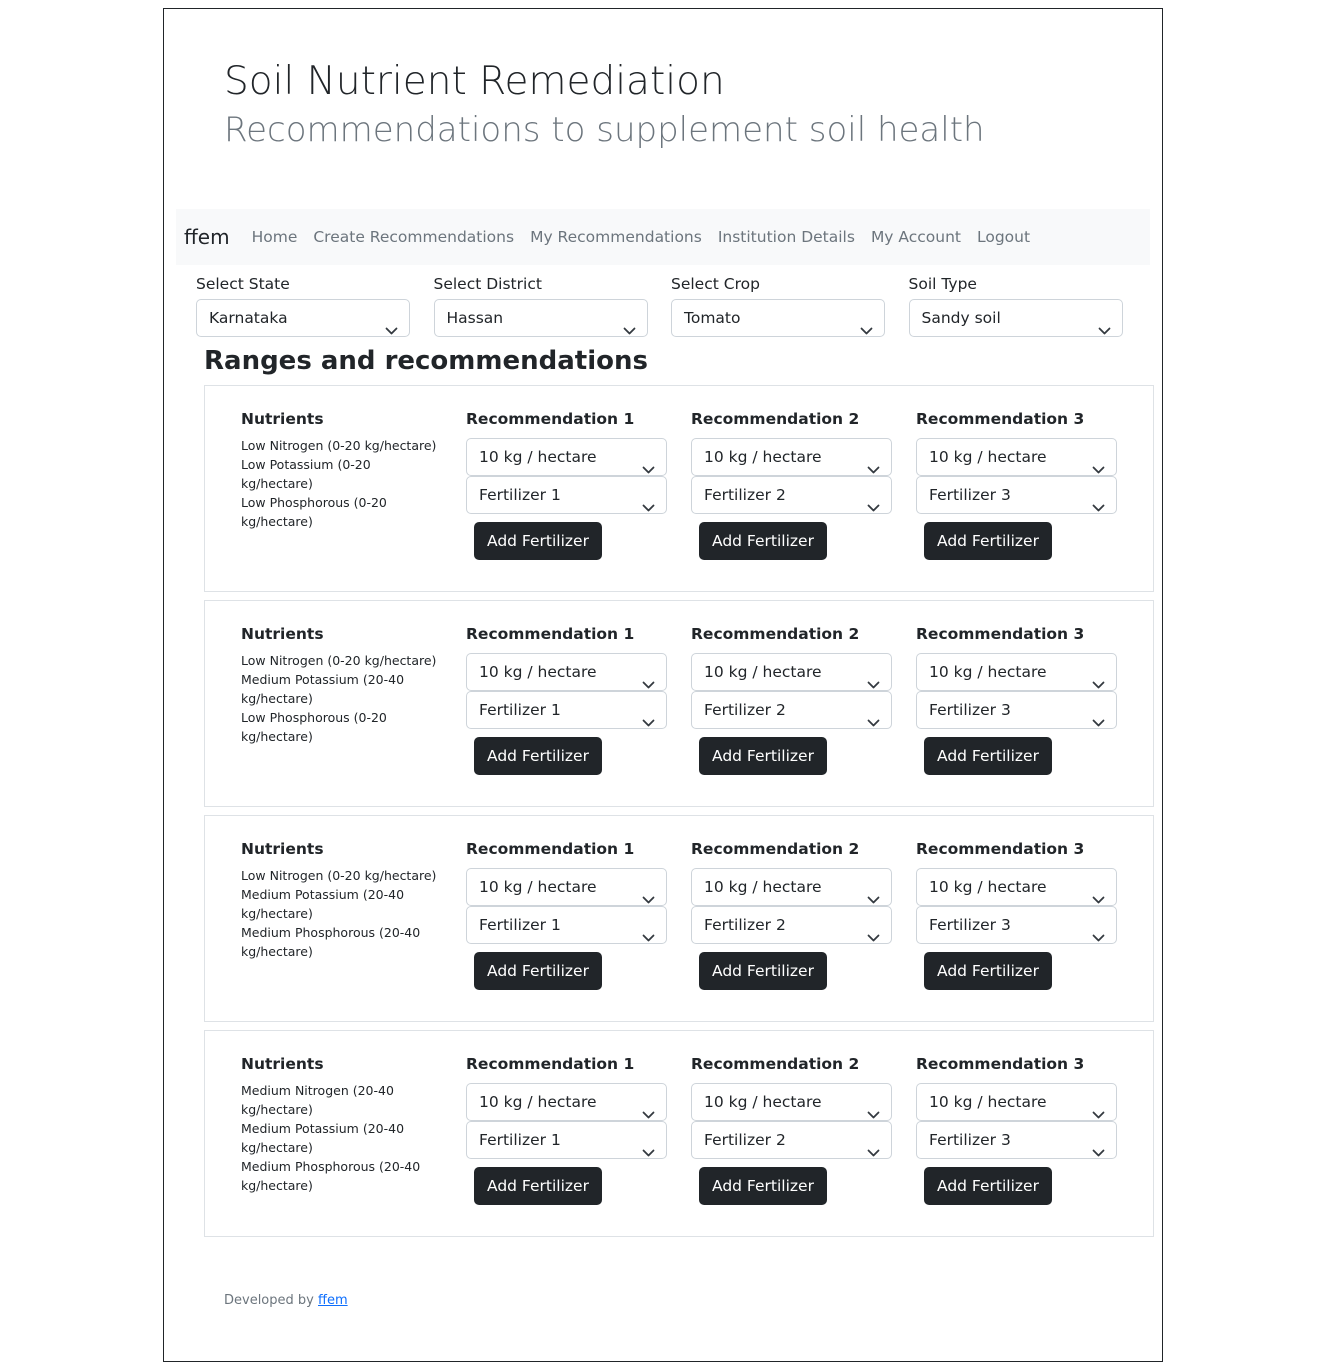 The image size is (1326, 1370). Describe the element at coordinates (275, 237) in the screenshot. I see `nav-link-home: Home` at that location.